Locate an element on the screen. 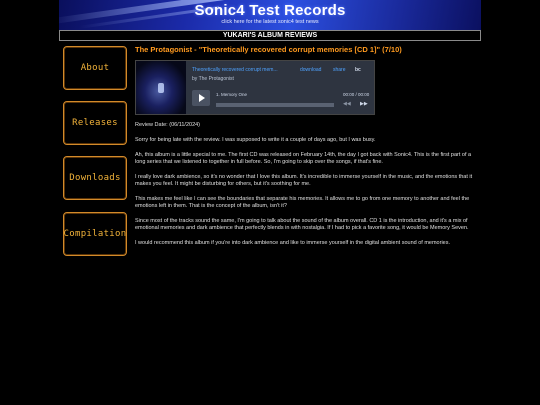 The width and height of the screenshot is (540, 405). site-title: Sonic4 Test Records is located at coordinates (270, 10).